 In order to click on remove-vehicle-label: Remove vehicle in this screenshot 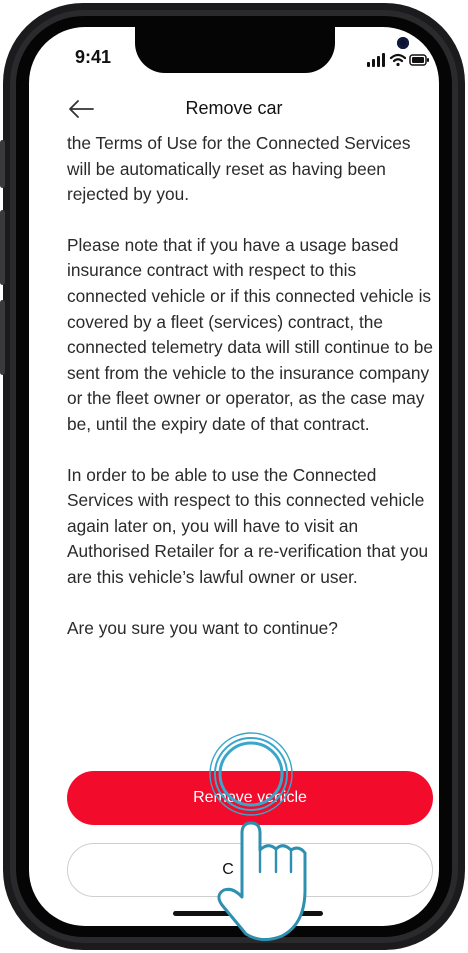, I will do `click(250, 797)`.